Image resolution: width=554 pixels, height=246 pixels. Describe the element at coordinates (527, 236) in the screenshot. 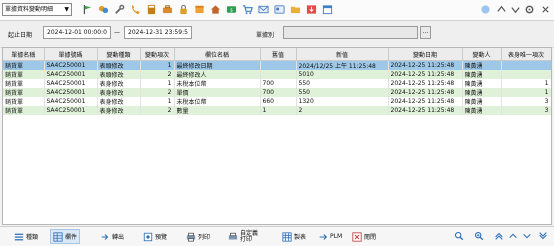

I see `next-page-icon` at that location.